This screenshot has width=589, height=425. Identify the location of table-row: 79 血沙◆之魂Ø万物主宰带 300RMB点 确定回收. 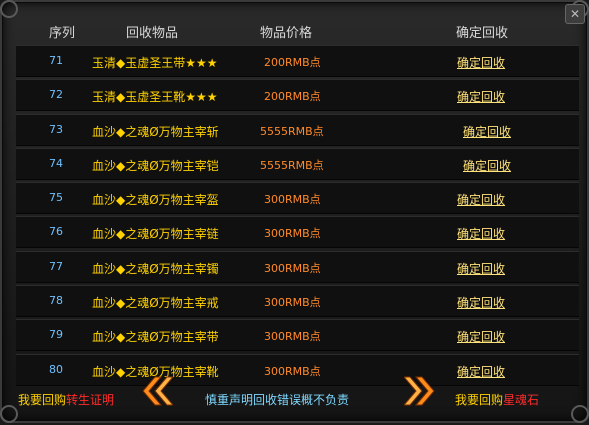
(297, 335).